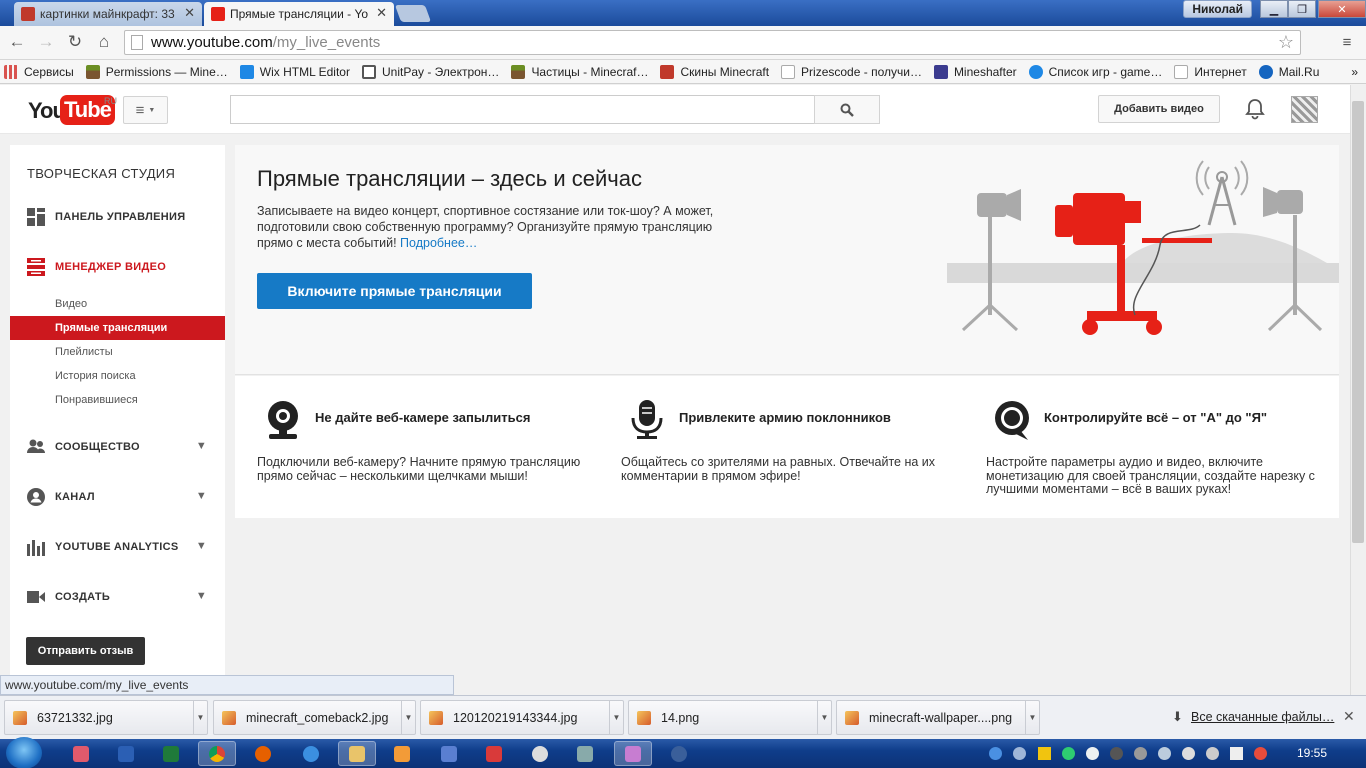  What do you see at coordinates (1255, 109) in the screenshot?
I see `notifications-bell-icon` at bounding box center [1255, 109].